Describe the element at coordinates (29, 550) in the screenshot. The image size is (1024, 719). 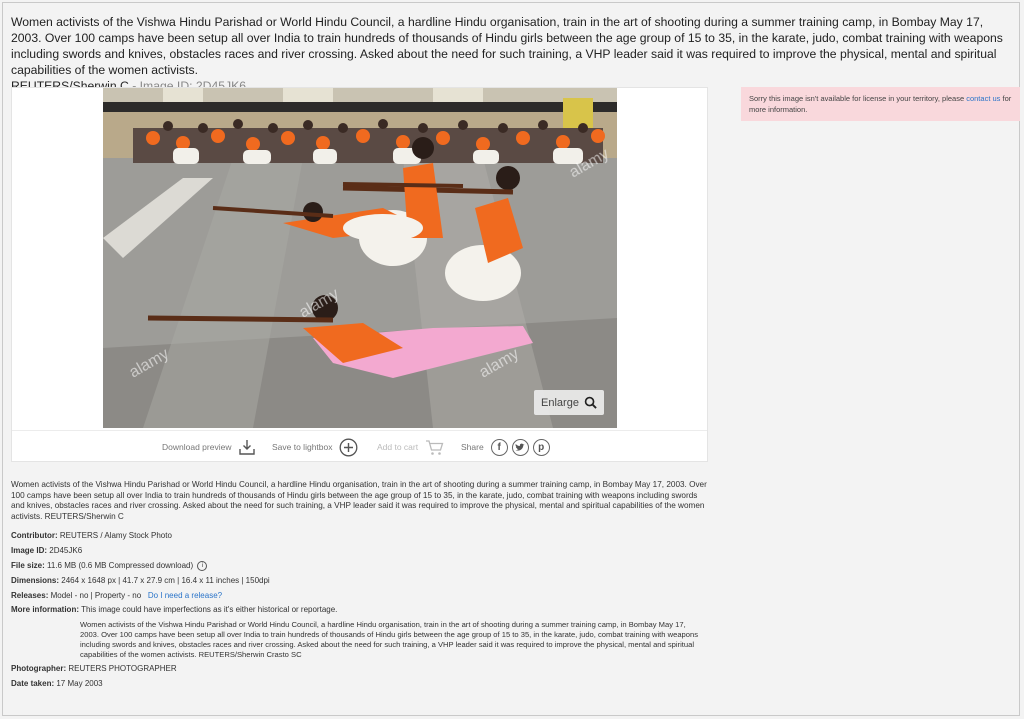
I see `meta-image-id-label: Image ID:` at that location.